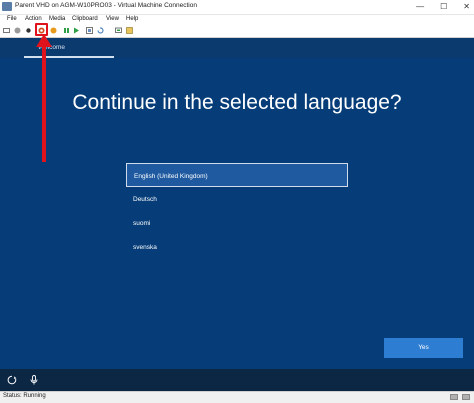 The width and height of the screenshot is (474, 403). I want to click on menu-clipboard: Clipboard, so click(85, 19).